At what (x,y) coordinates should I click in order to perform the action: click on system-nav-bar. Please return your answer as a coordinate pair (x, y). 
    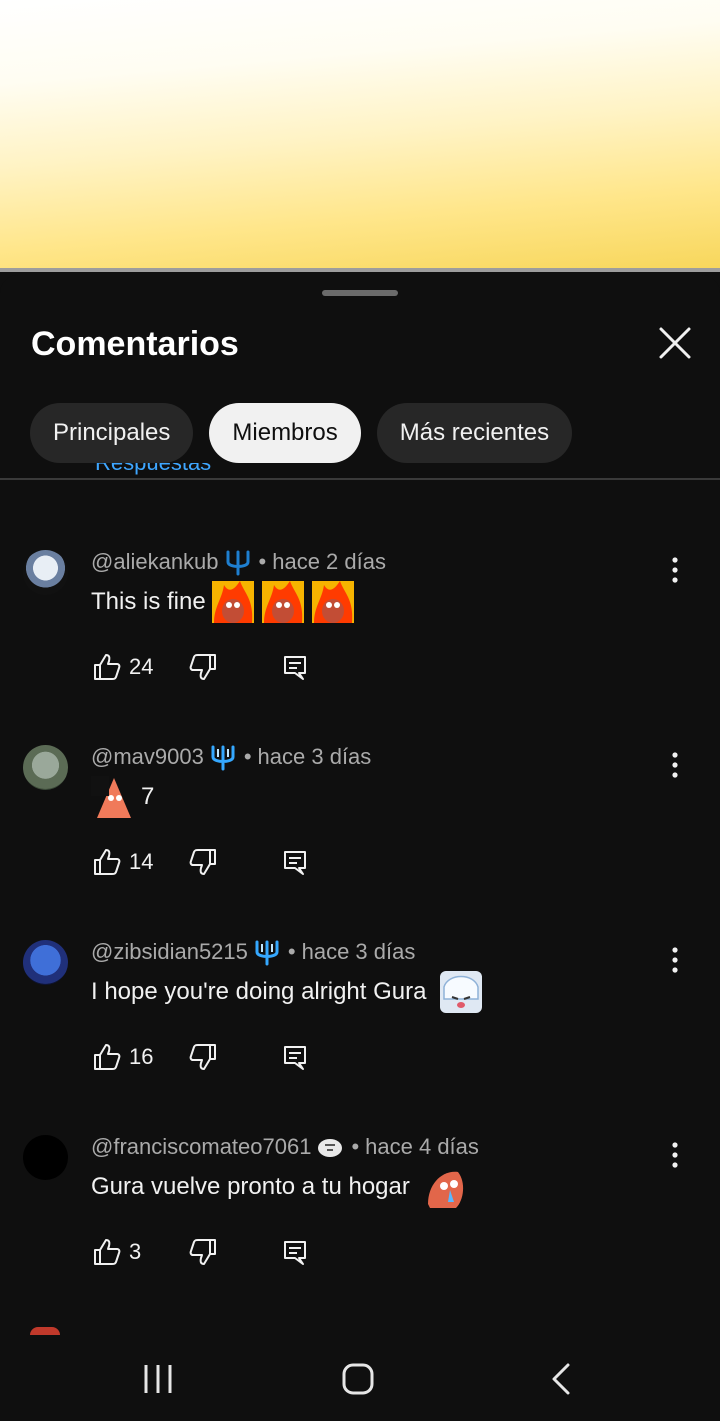
    Looking at the image, I should click on (360, 1378).